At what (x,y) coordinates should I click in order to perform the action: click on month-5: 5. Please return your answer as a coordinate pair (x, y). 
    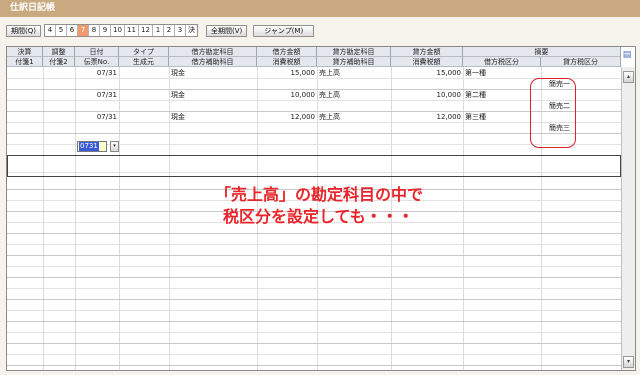
    Looking at the image, I should click on (61, 30).